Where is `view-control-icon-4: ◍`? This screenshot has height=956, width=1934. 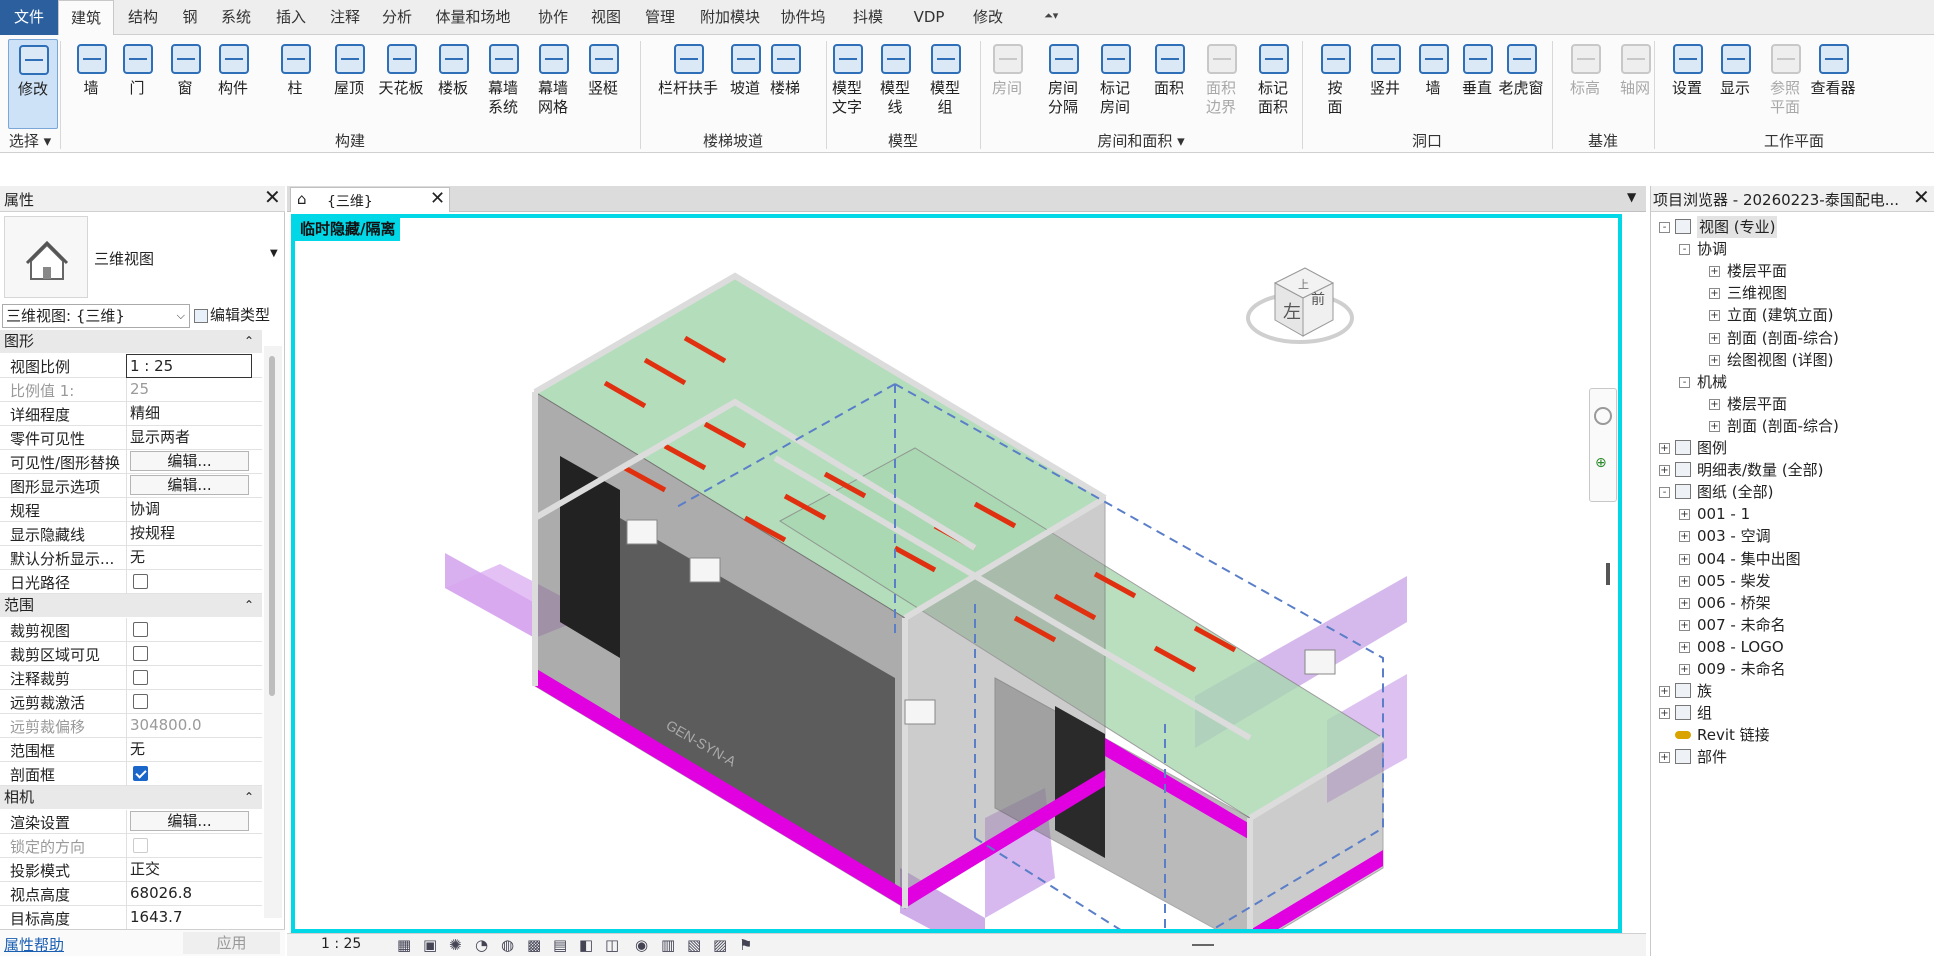
view-control-icon-4: ◍ is located at coordinates (507, 945).